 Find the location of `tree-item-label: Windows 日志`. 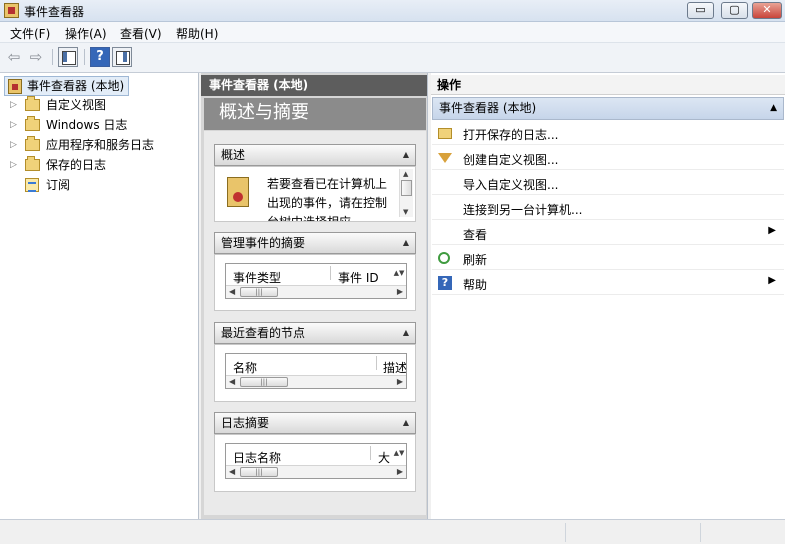

tree-item-label: Windows 日志 is located at coordinates (87, 125).